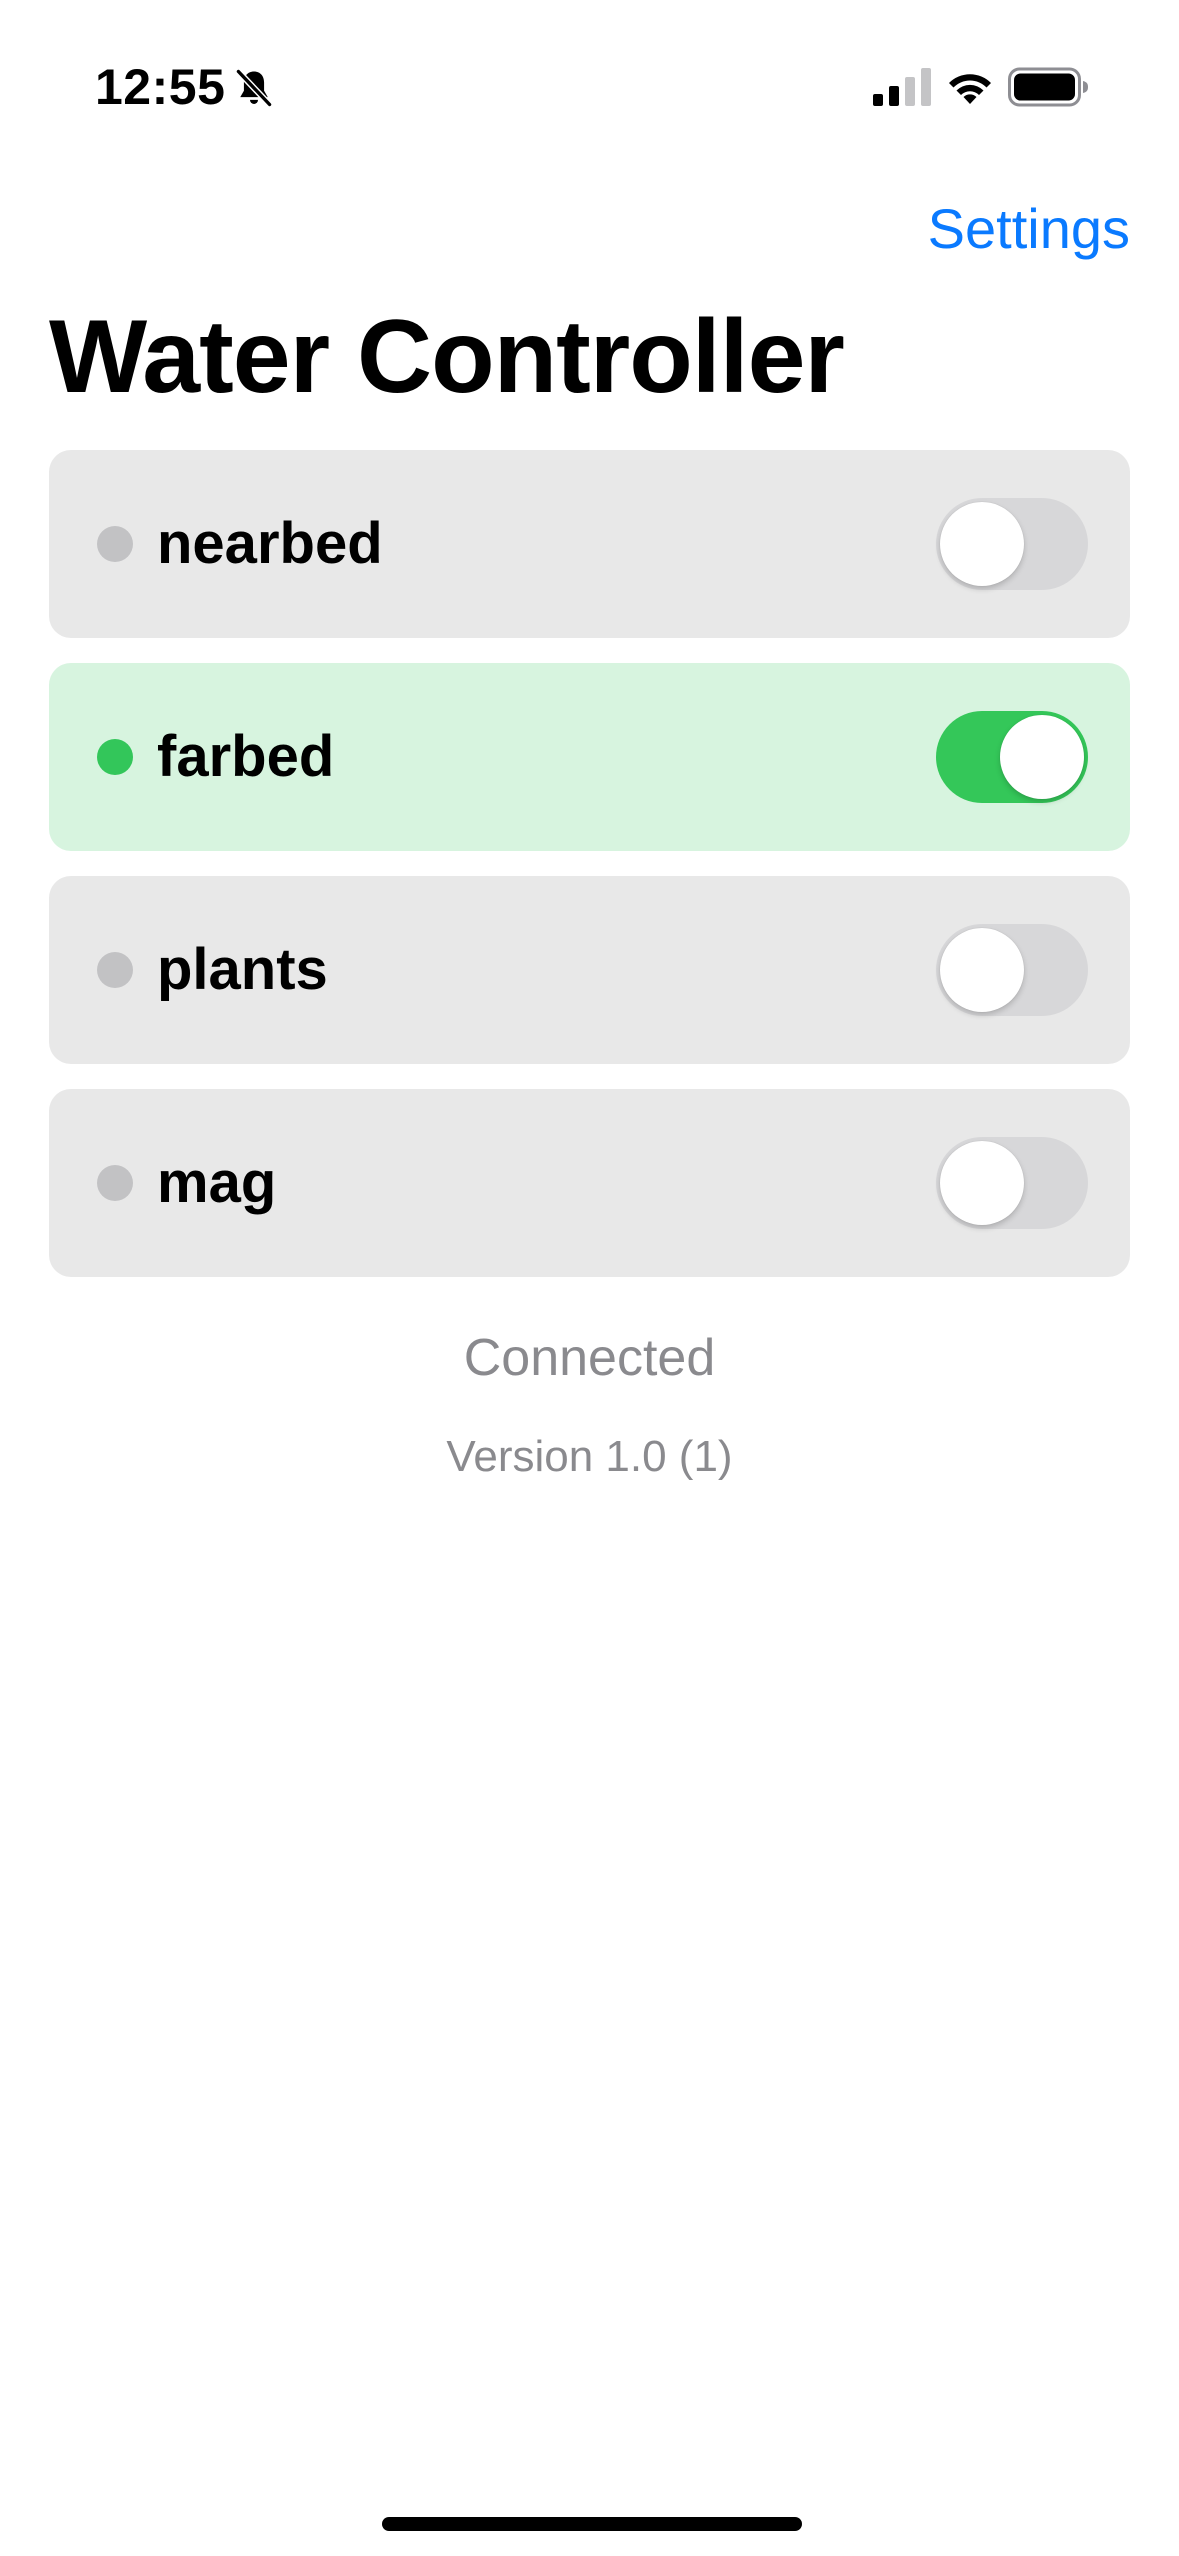 This screenshot has width=1179, height=2556. What do you see at coordinates (242, 969) in the screenshot?
I see `zone-name: plants` at bounding box center [242, 969].